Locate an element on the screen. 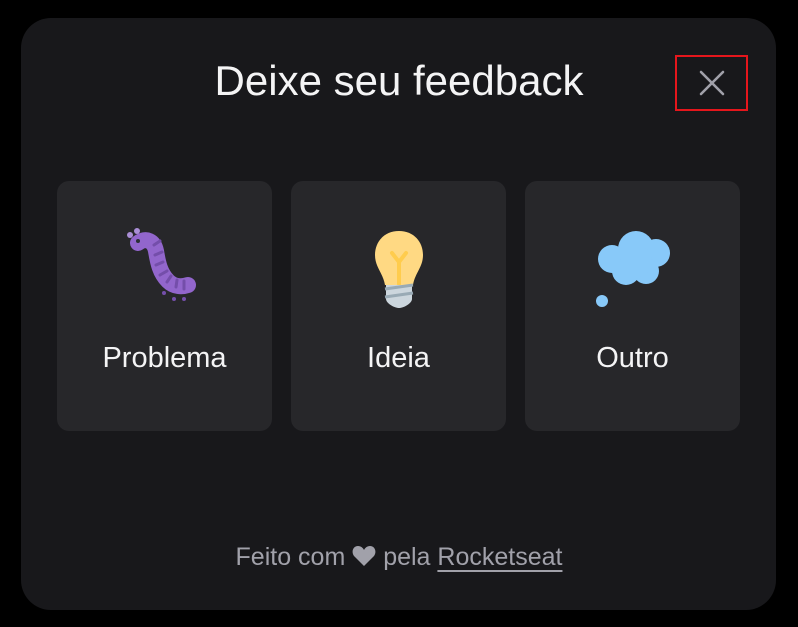 This screenshot has width=798, height=627. thought-balloon-icon is located at coordinates (633, 269).